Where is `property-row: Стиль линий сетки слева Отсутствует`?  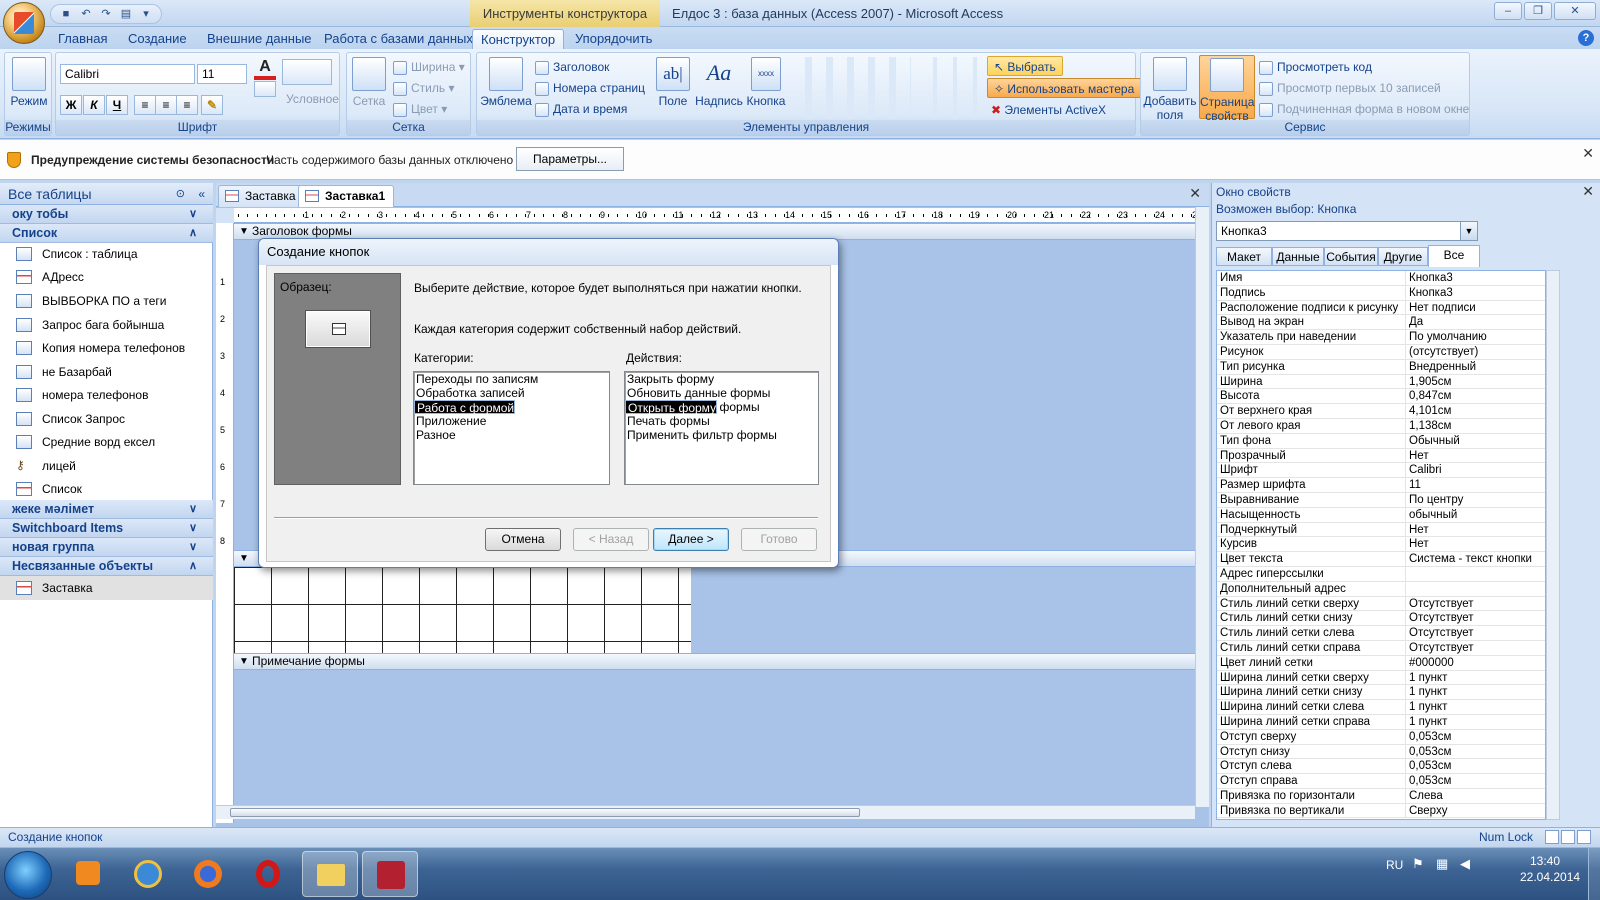
property-row: Стиль линий сетки слева Отсутствует is located at coordinates (1381, 633).